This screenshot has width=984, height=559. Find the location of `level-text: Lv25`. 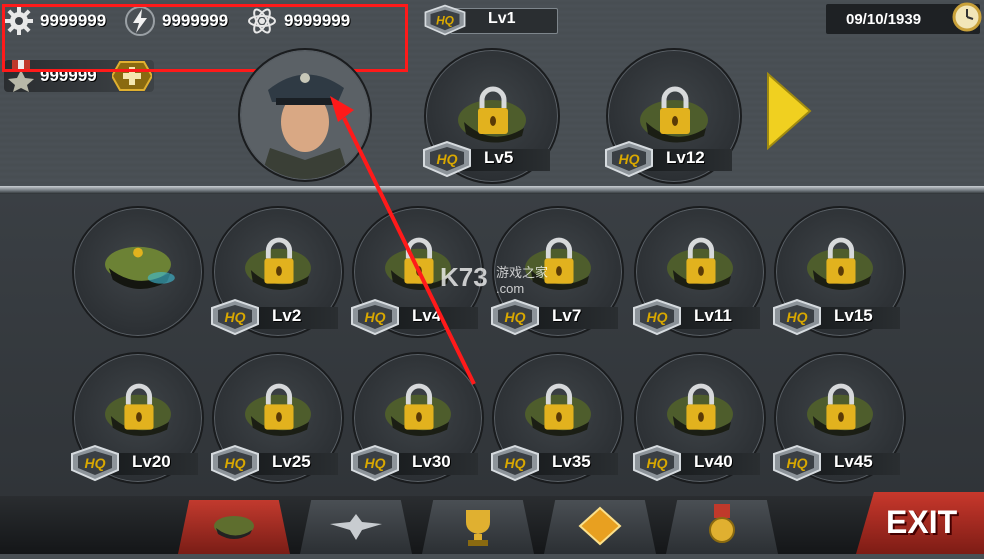

level-text: Lv25 is located at coordinates (291, 461).